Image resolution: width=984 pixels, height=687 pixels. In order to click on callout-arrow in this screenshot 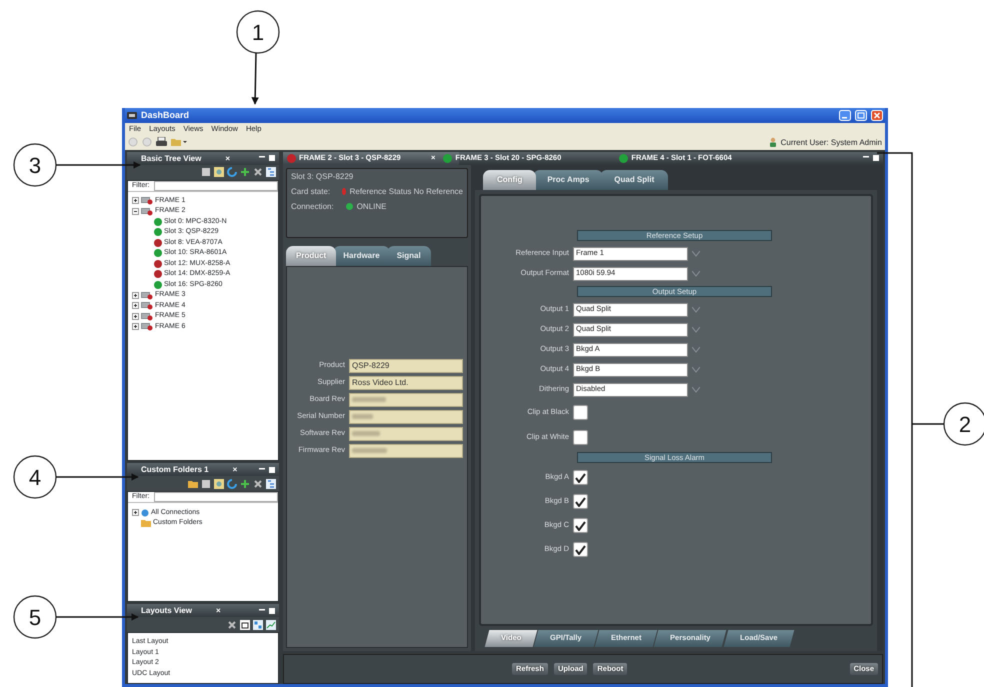, I will do `click(255, 78)`.